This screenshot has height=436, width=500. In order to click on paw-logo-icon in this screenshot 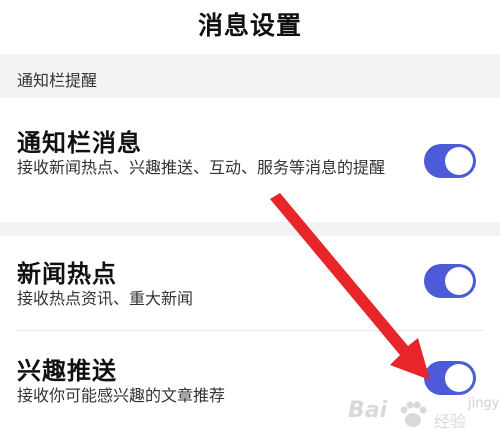, I will do `click(413, 414)`.